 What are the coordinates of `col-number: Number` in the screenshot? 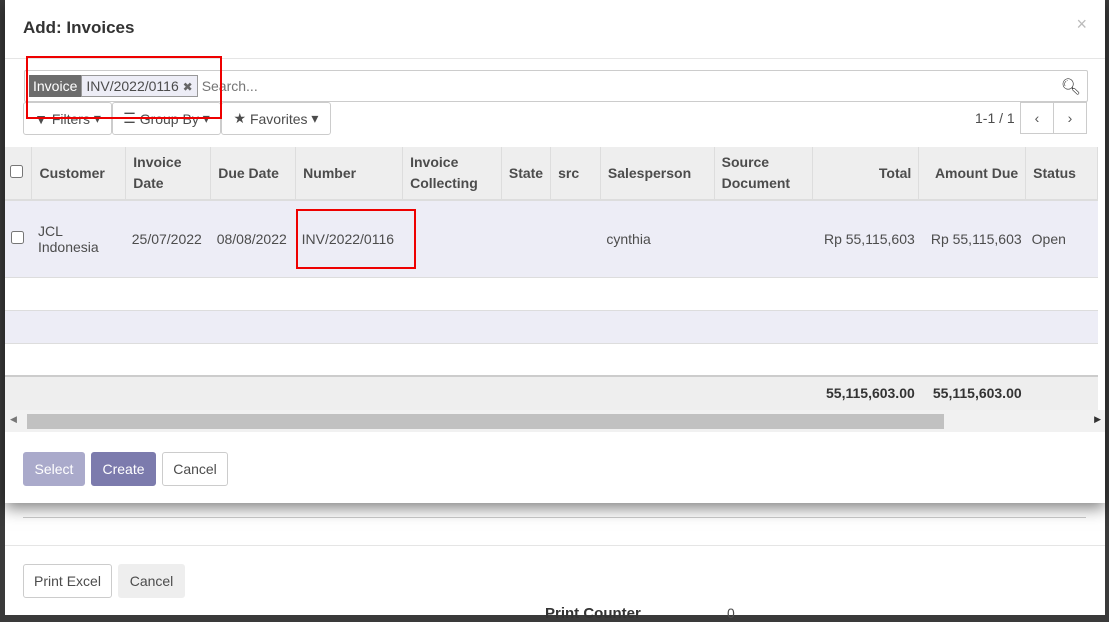 It's located at (349, 174).